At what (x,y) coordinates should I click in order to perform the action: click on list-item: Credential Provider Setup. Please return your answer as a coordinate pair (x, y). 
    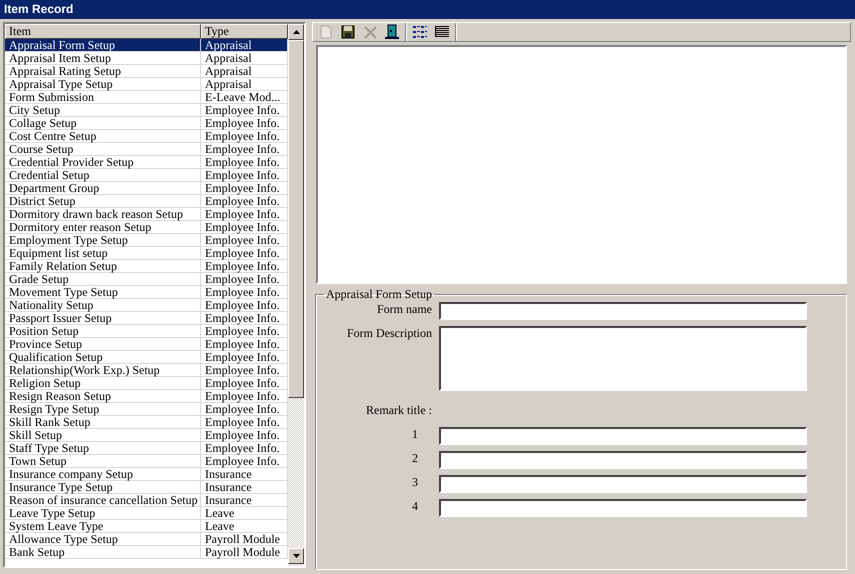
    Looking at the image, I should click on (103, 162).